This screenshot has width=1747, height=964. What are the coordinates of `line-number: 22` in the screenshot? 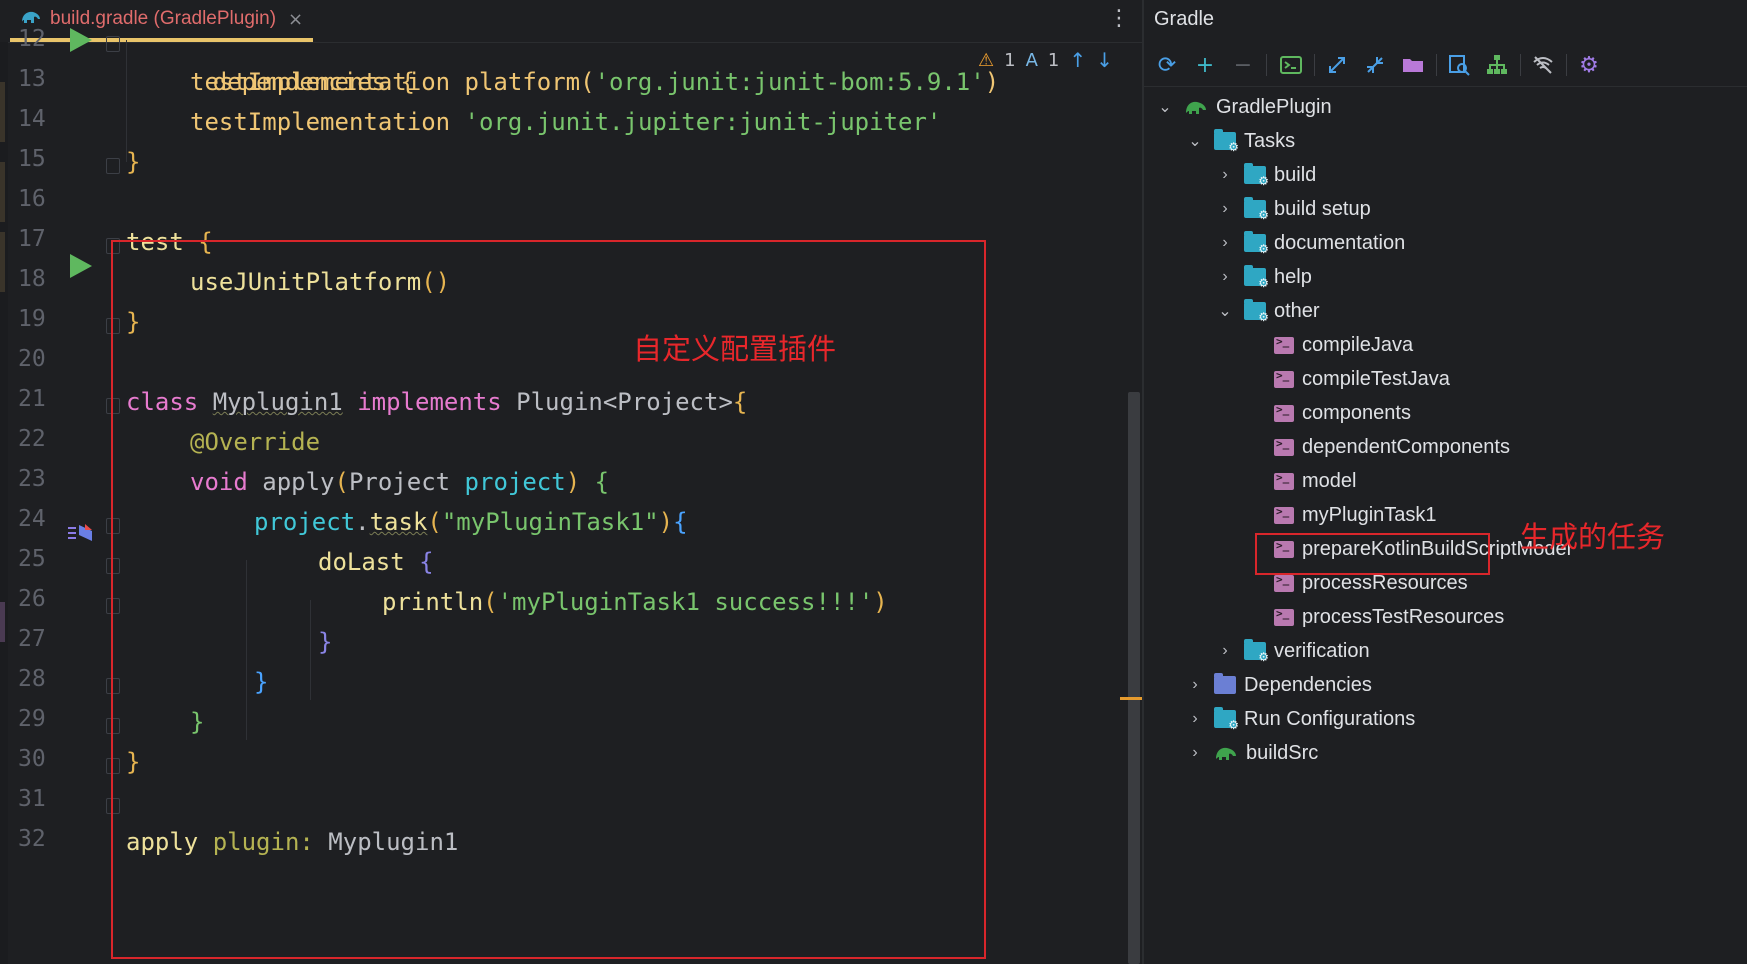 It's located at (32, 439).